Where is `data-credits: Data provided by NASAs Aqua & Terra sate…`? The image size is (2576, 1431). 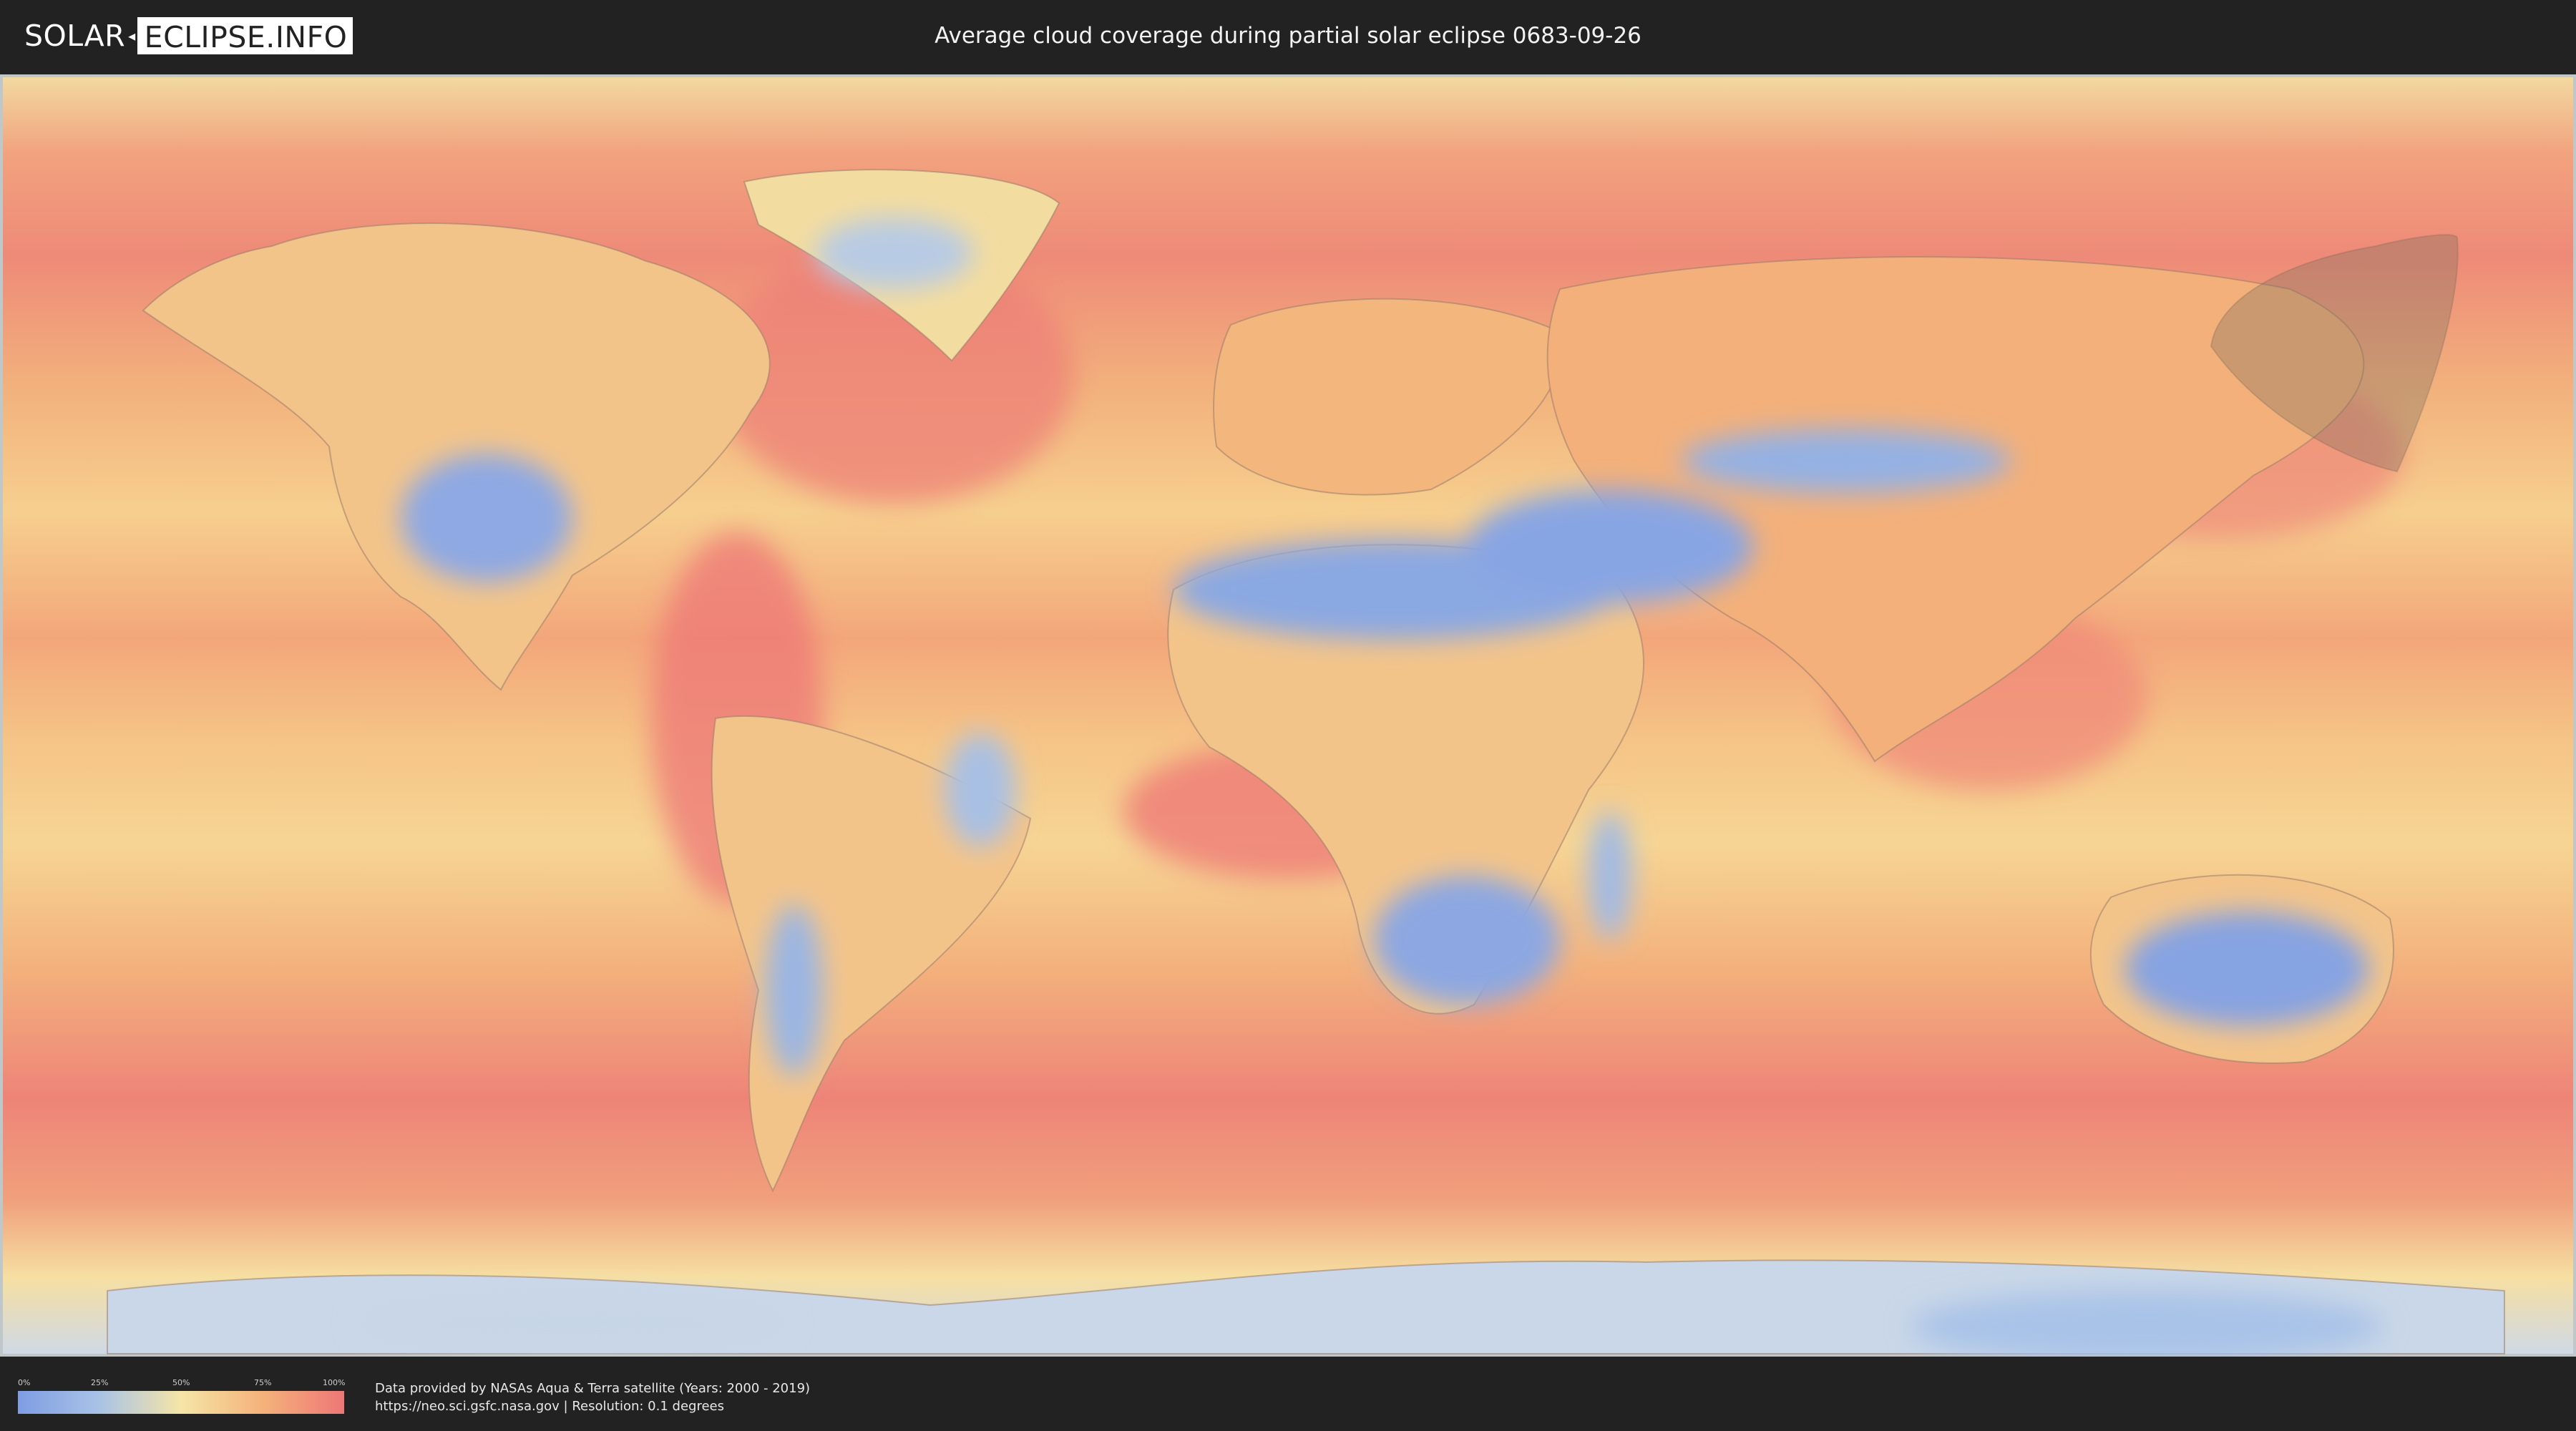
data-credits: Data provided by NASAs Aqua & Terra sate… is located at coordinates (592, 1397).